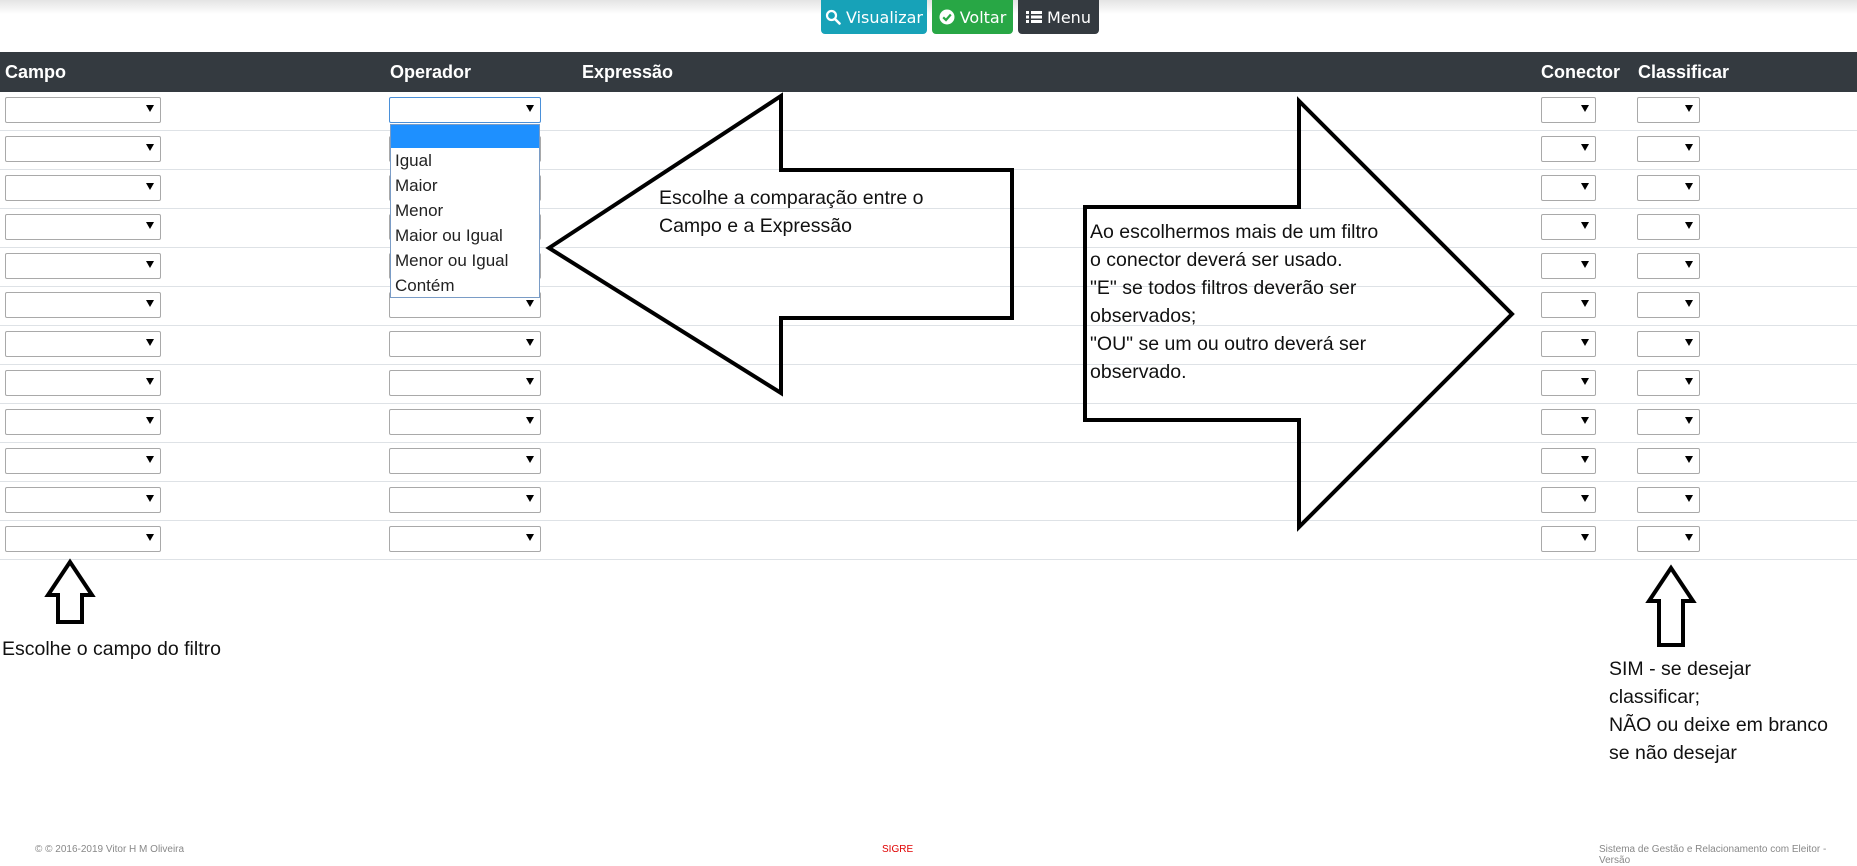 The image size is (1857, 866). I want to click on footer-copyright: © © 2016-2019 Vitor H M Oliveira, so click(110, 849).